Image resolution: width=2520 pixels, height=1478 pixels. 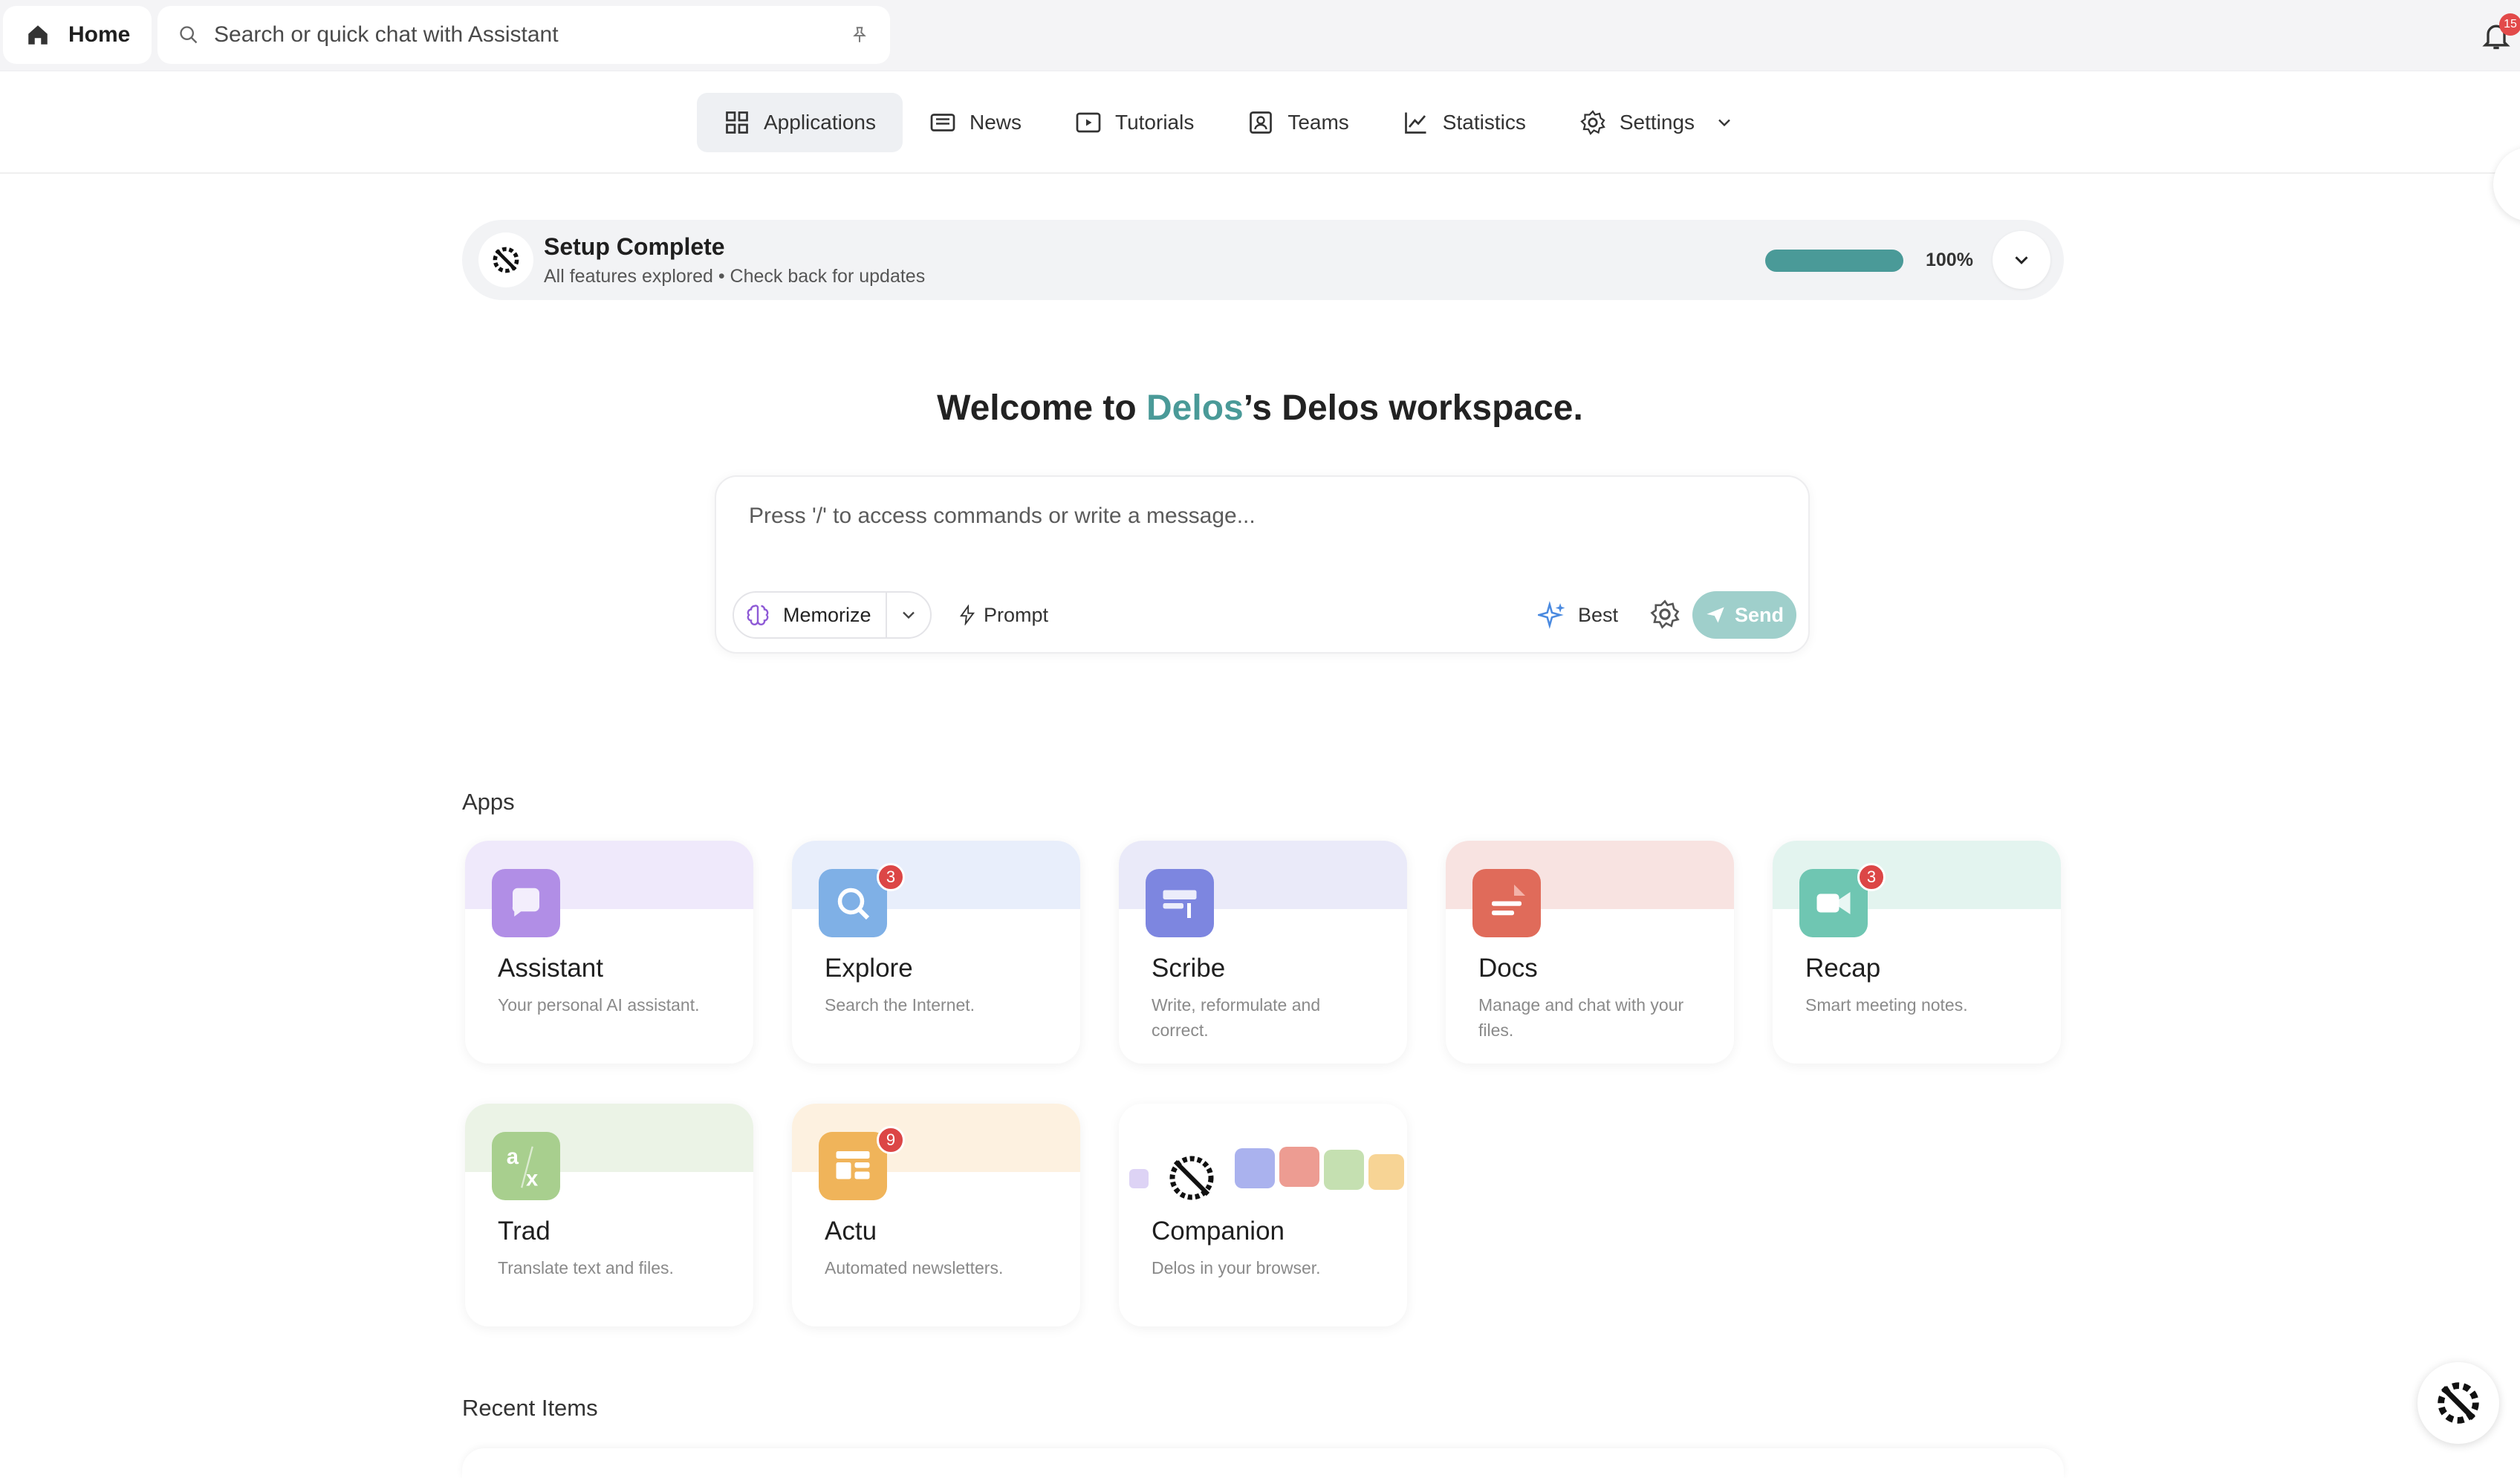 What do you see at coordinates (996, 122) in the screenshot?
I see `tab-label: News` at bounding box center [996, 122].